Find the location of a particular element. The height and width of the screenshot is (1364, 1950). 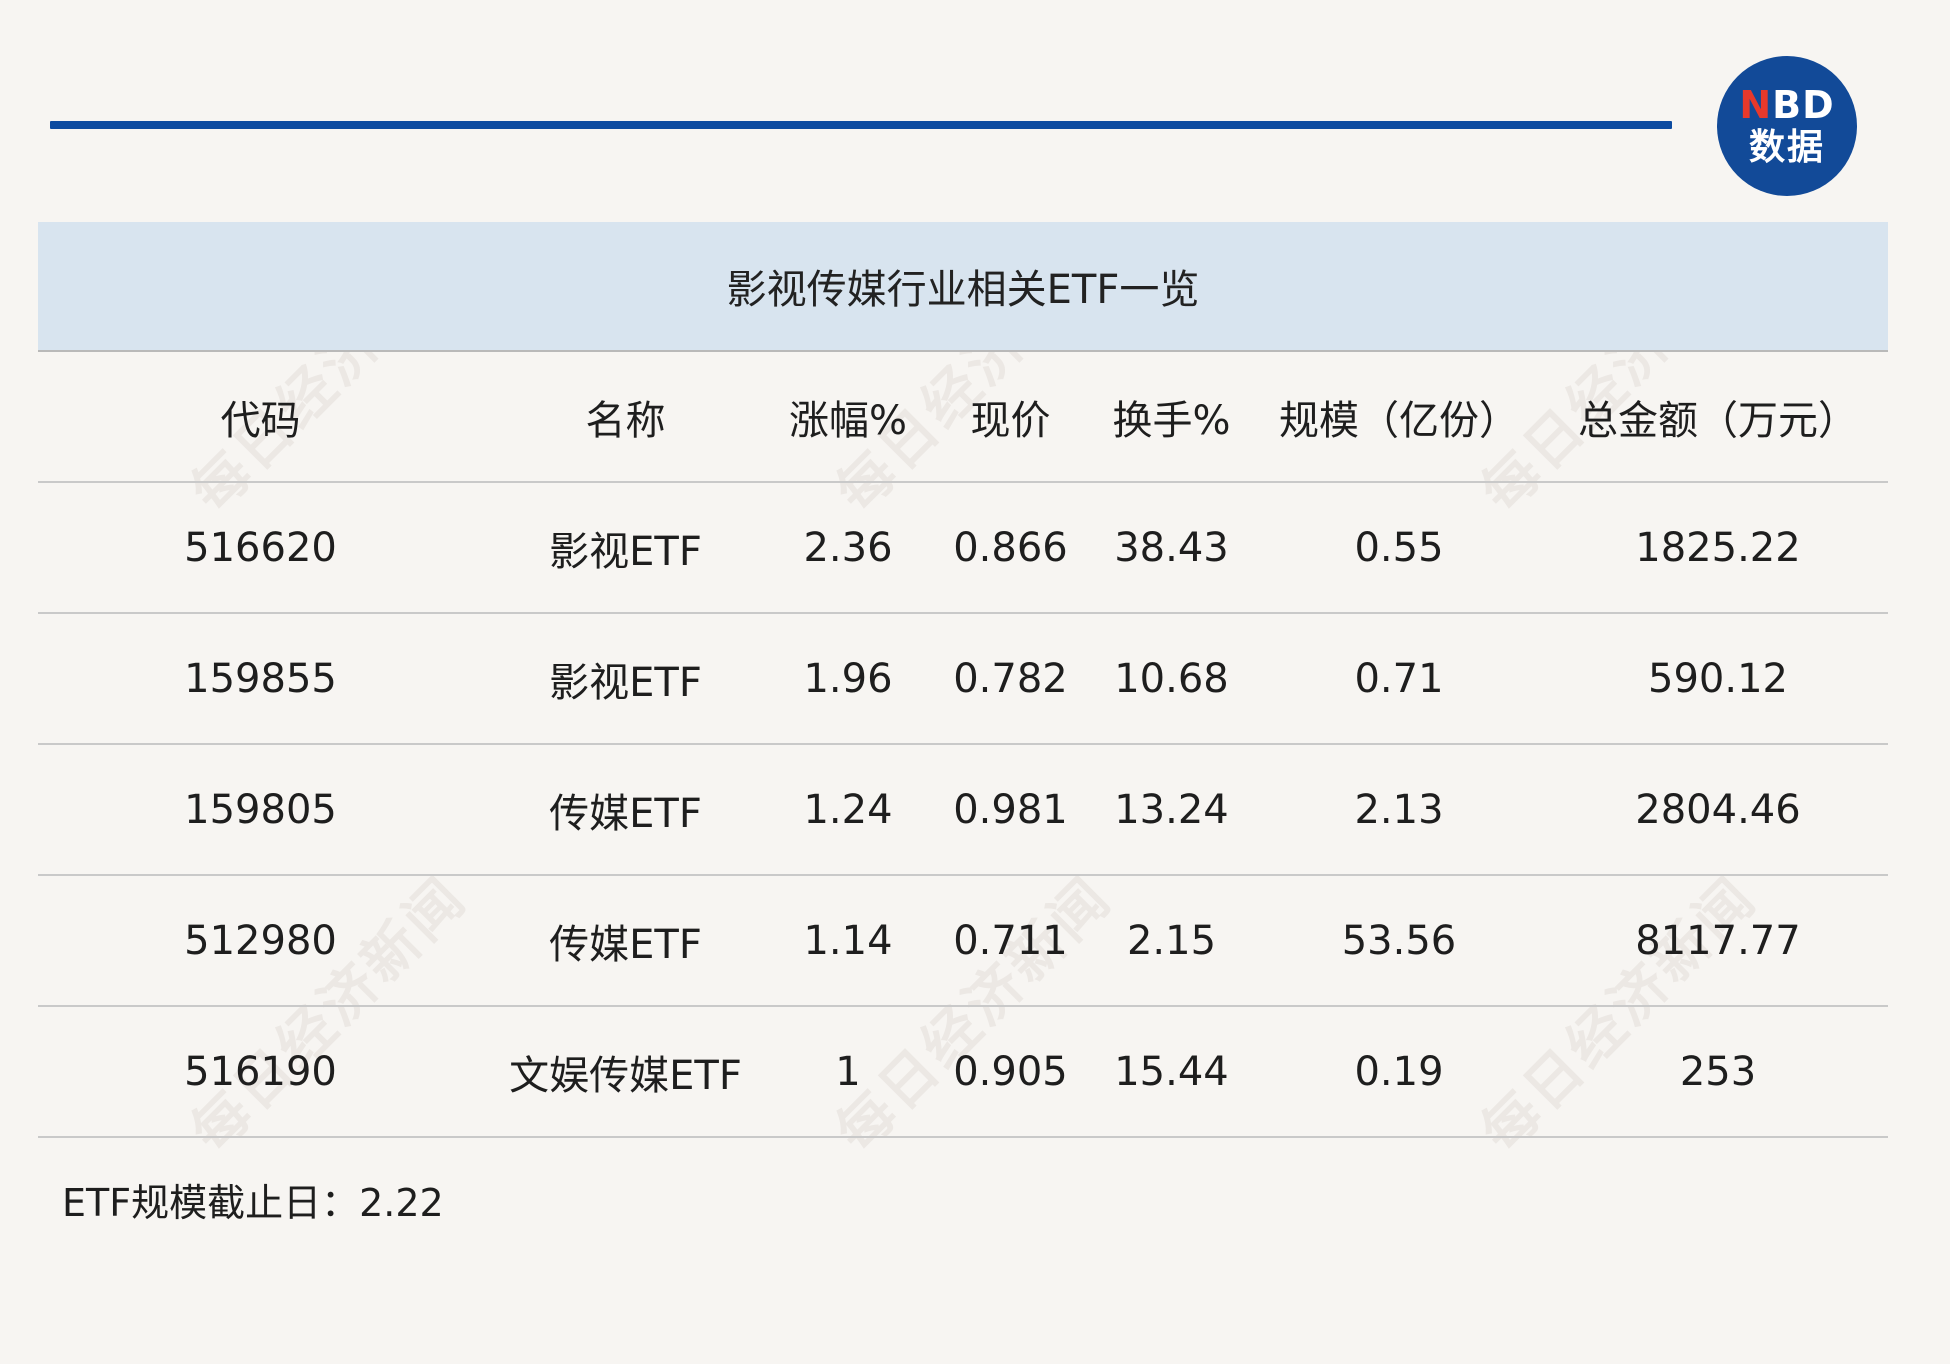

top-accent-rule is located at coordinates (861, 125).